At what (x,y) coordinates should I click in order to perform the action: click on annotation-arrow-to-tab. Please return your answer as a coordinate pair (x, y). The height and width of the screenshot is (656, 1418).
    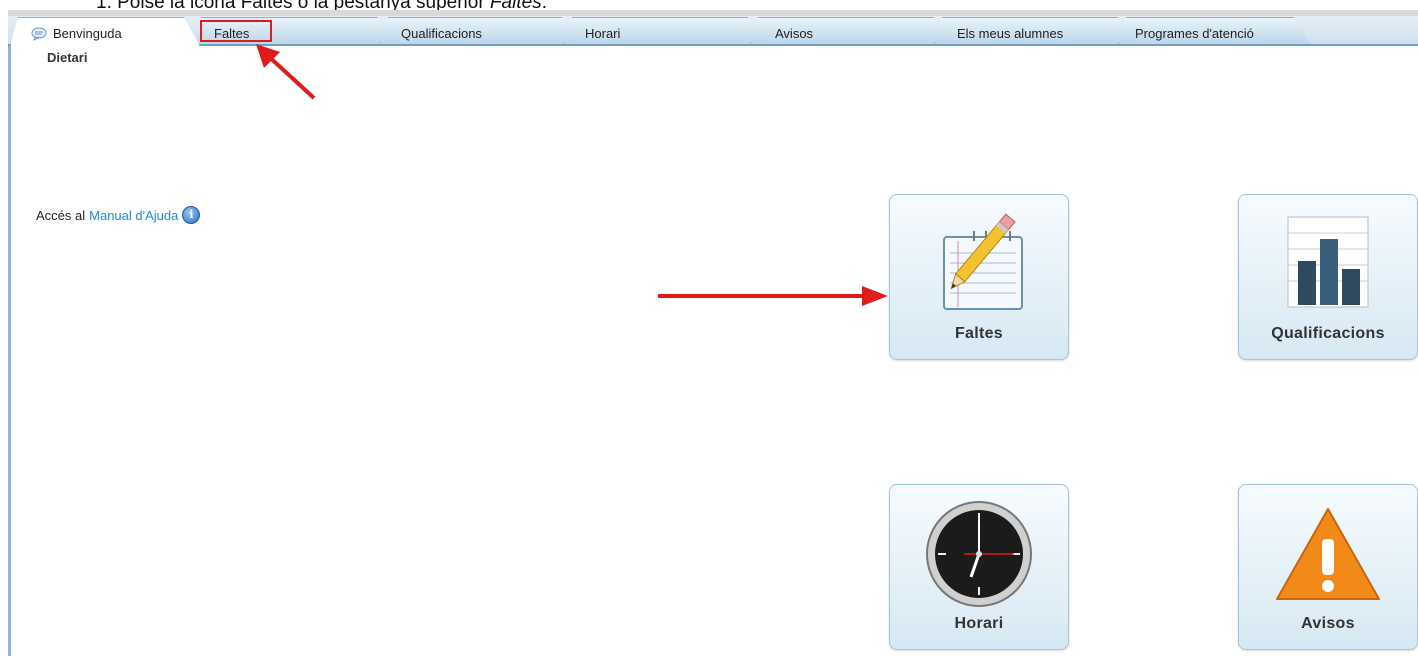
    Looking at the image, I should click on (286, 72).